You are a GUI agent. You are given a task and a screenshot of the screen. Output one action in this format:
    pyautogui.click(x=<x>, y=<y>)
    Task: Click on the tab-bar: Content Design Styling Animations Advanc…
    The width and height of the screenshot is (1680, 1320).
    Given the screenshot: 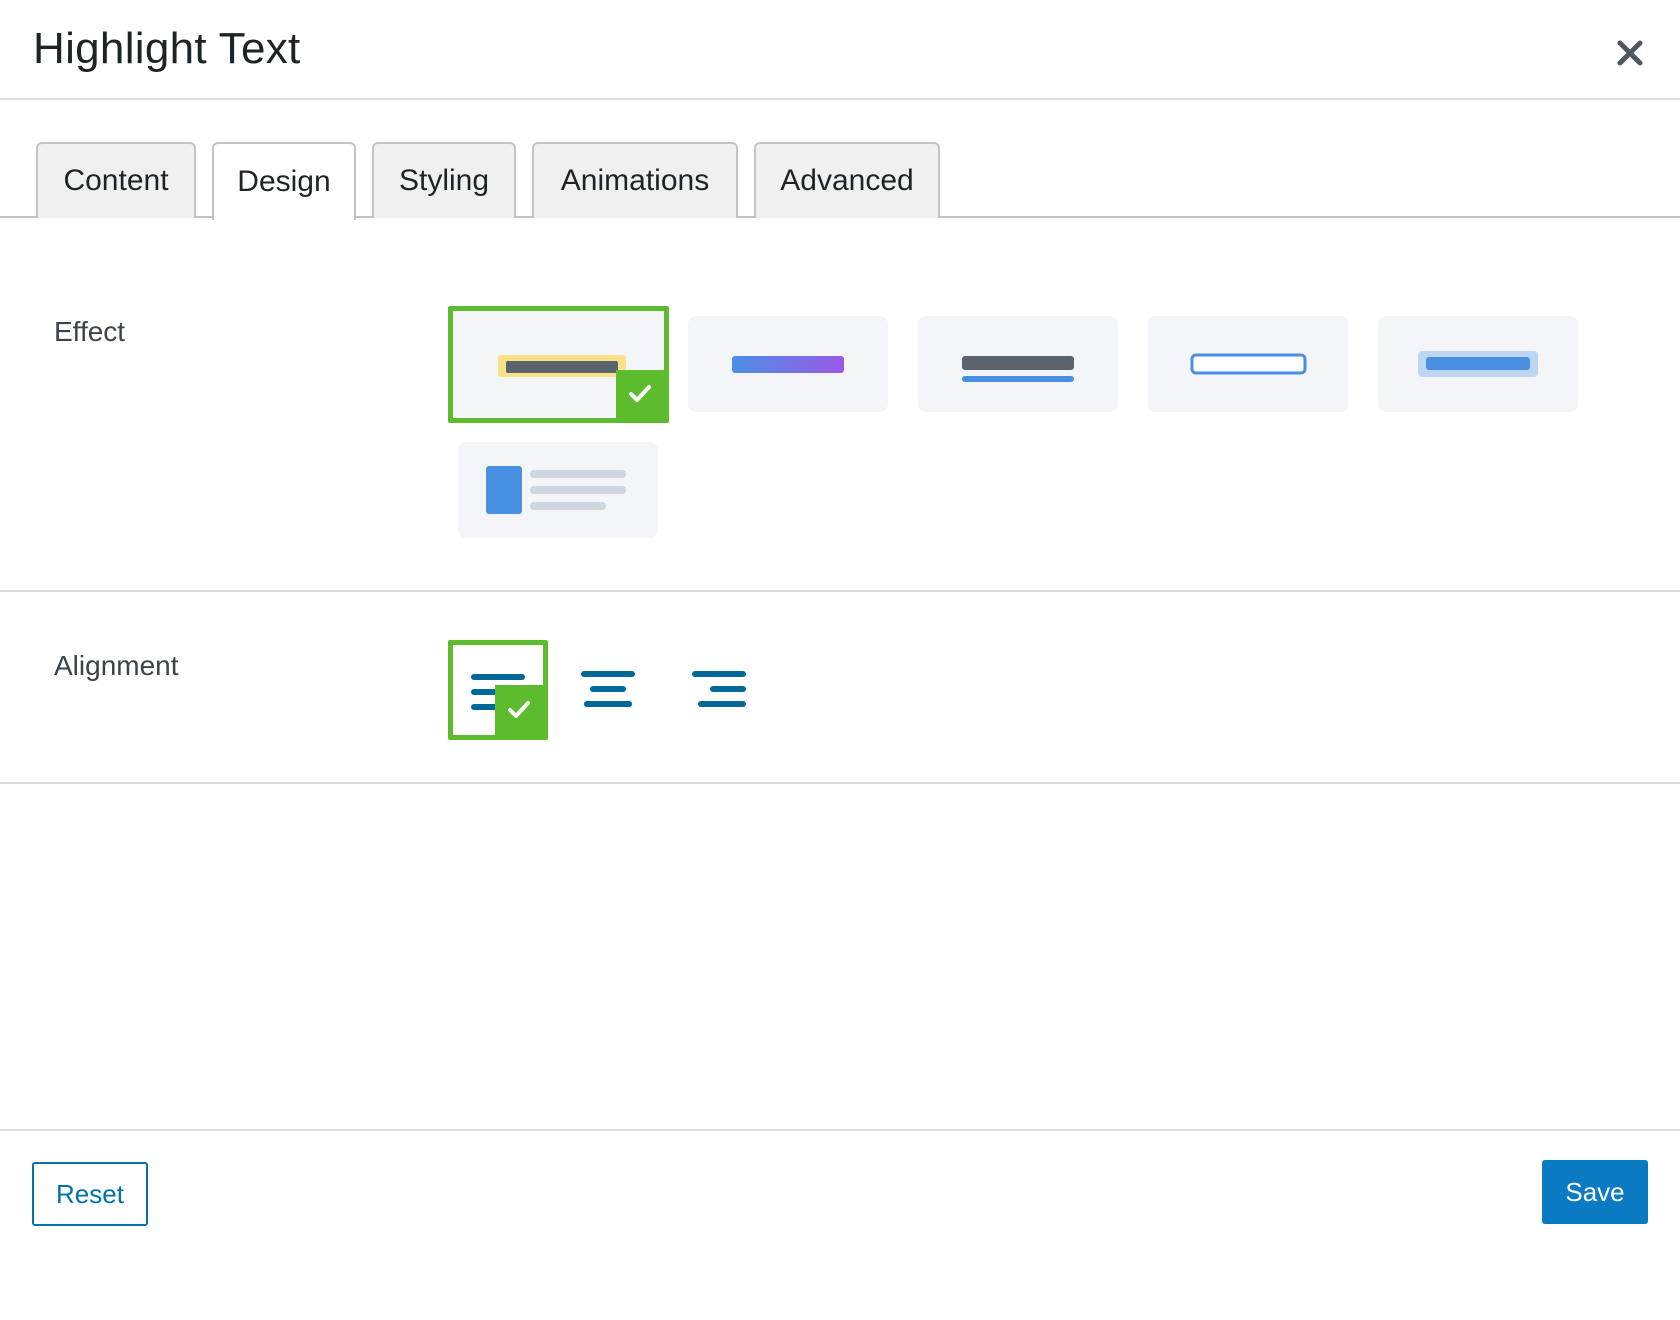 What is the action you would take?
    pyautogui.click(x=840, y=160)
    